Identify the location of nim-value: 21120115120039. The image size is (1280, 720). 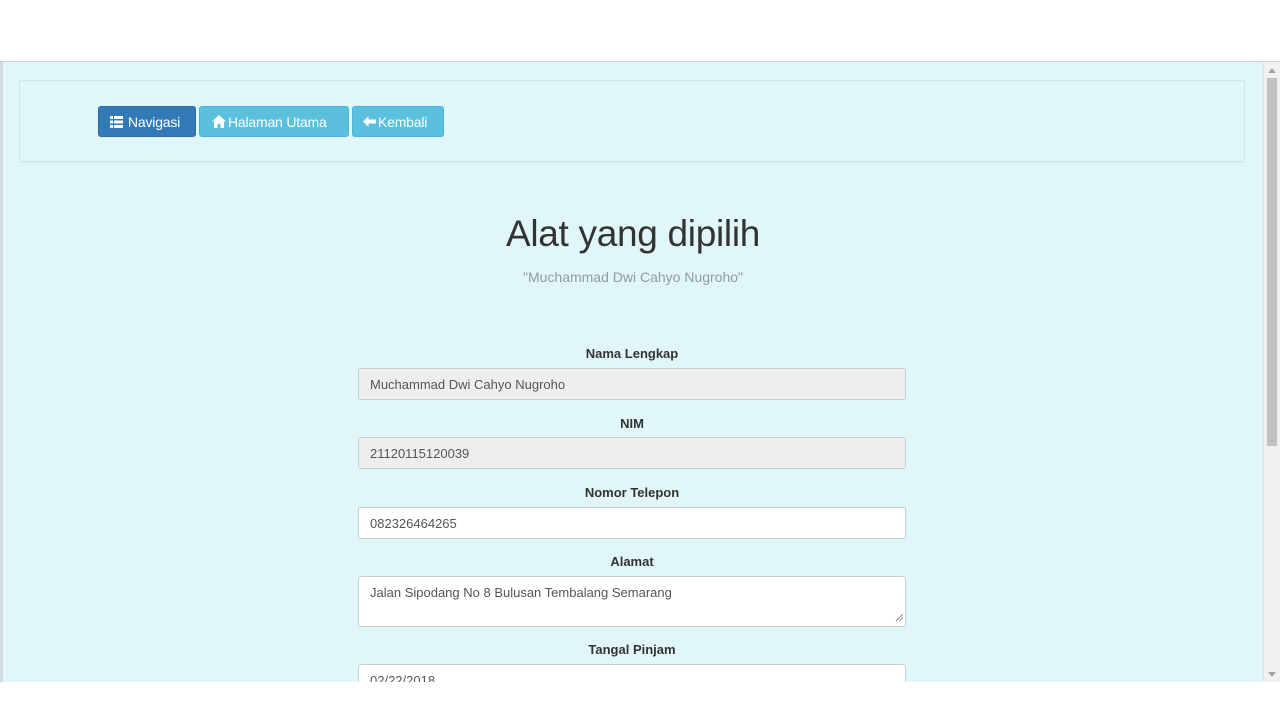
(420, 453).